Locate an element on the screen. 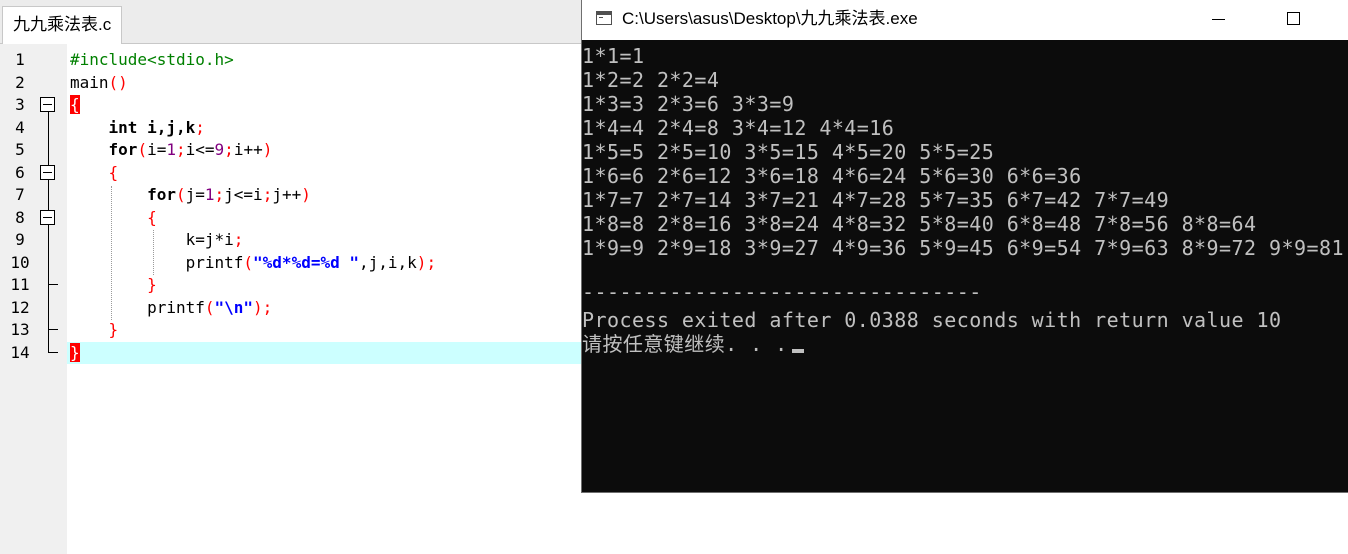 Image resolution: width=1348 pixels, height=554 pixels. line-number: 10 is located at coordinates (20, 262).